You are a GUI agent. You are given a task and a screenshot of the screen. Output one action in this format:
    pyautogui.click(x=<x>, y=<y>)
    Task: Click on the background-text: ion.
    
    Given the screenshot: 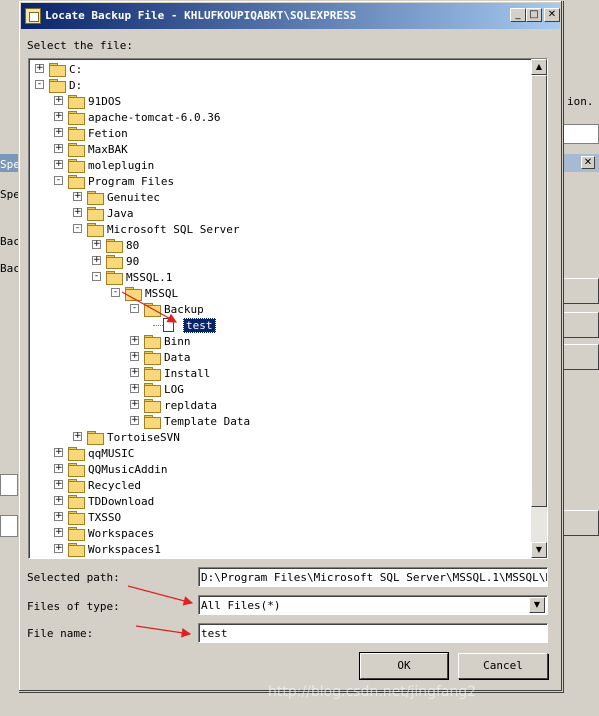 What is the action you would take?
    pyautogui.click(x=580, y=101)
    